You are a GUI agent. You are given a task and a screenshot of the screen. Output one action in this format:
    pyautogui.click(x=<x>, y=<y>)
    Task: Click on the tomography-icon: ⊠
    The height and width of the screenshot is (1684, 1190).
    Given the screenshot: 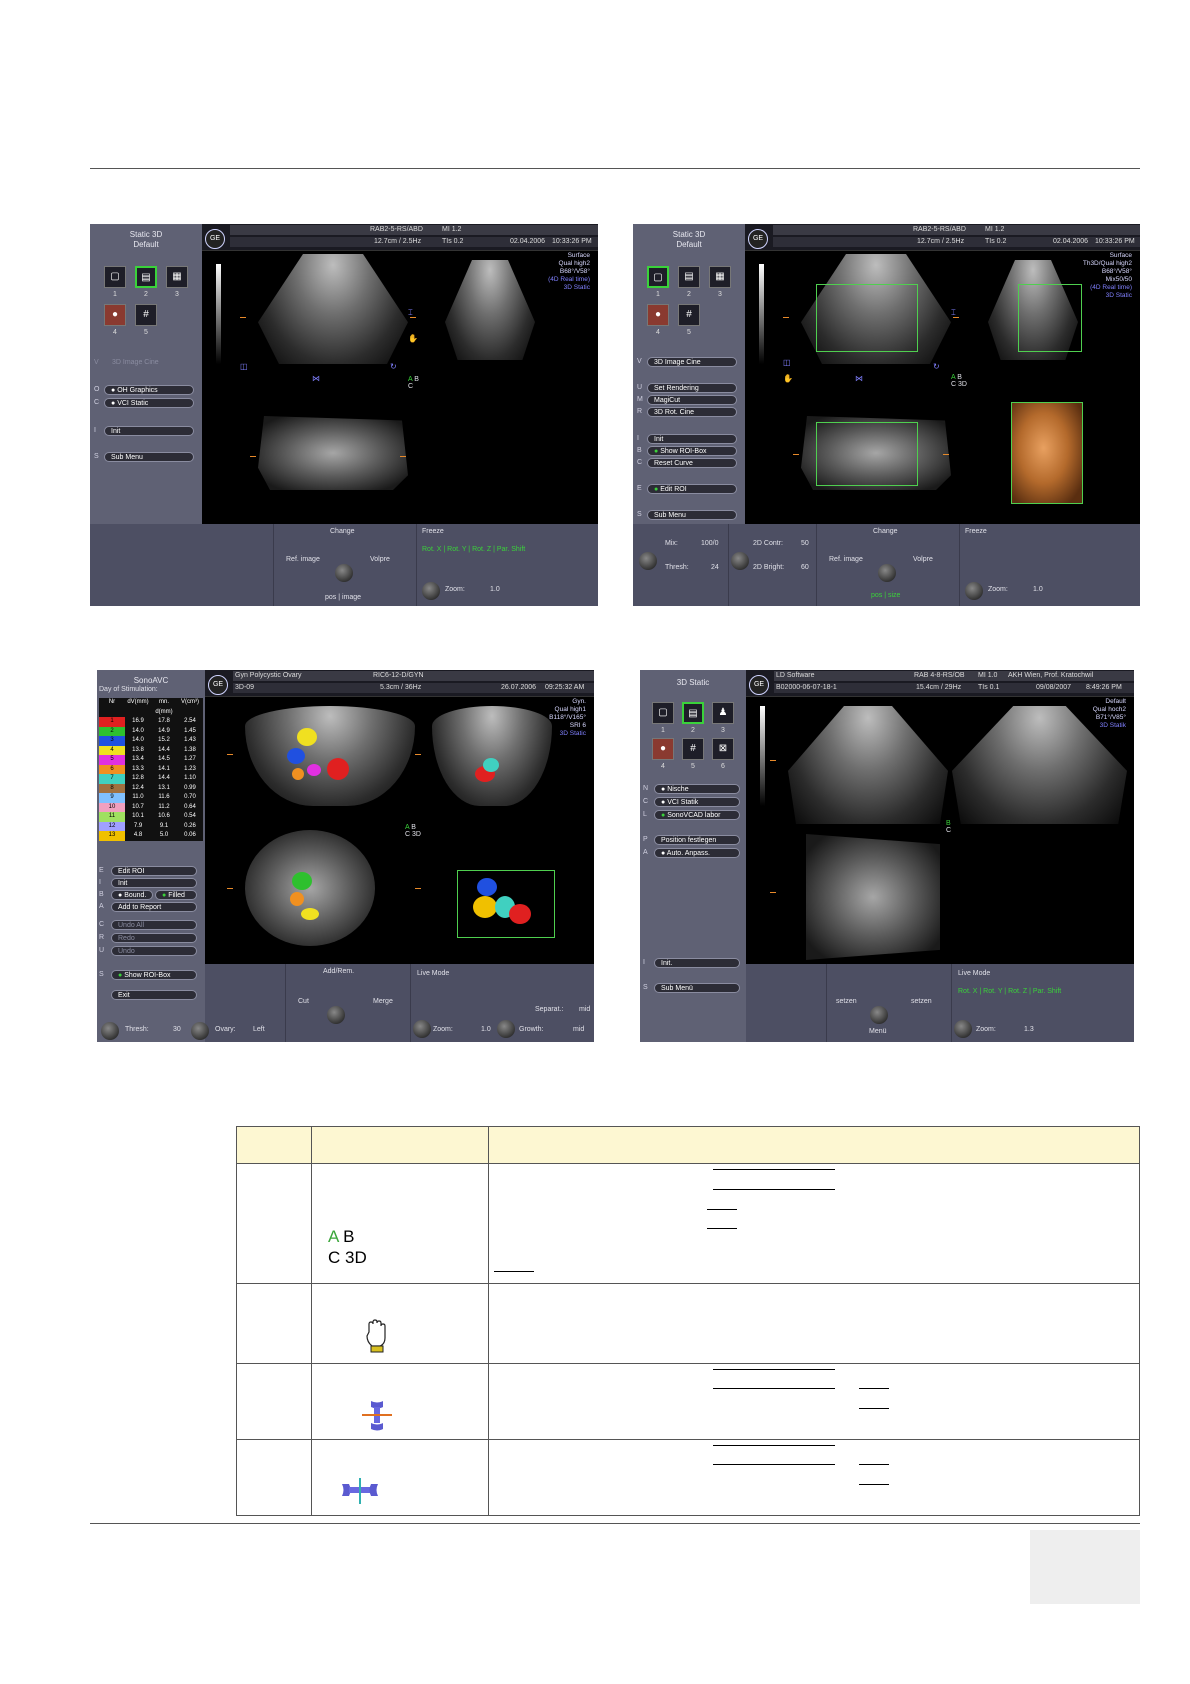 What is the action you would take?
    pyautogui.click(x=723, y=749)
    